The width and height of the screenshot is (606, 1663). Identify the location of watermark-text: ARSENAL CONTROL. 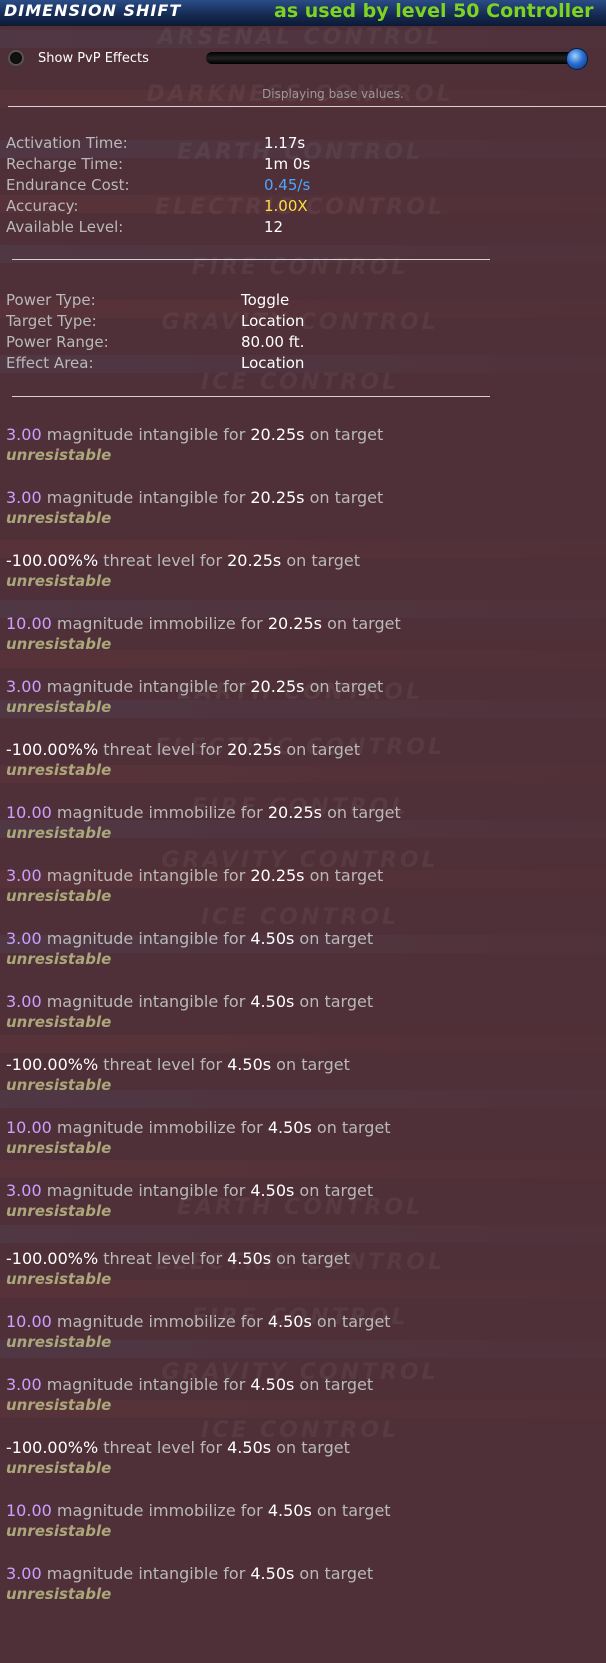
(300, 37).